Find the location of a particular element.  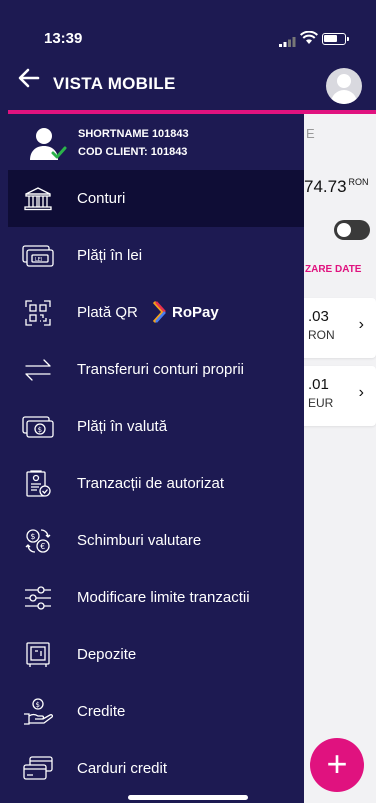

menu-item-conturi: Conturi is located at coordinates (156, 198).